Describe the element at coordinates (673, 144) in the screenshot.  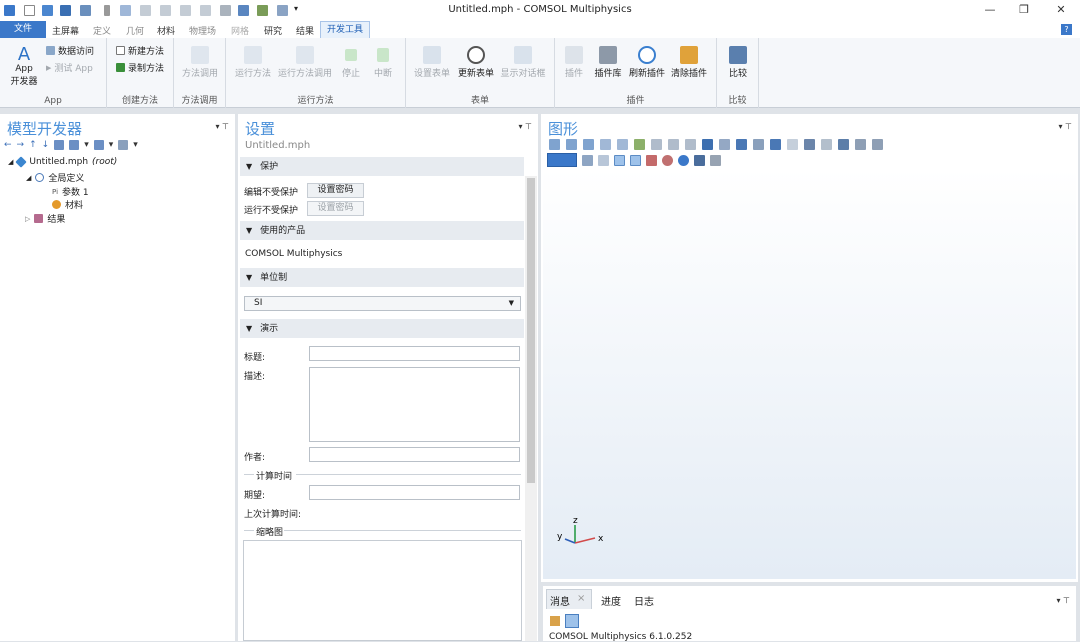
I see `view-yz-icon` at that location.